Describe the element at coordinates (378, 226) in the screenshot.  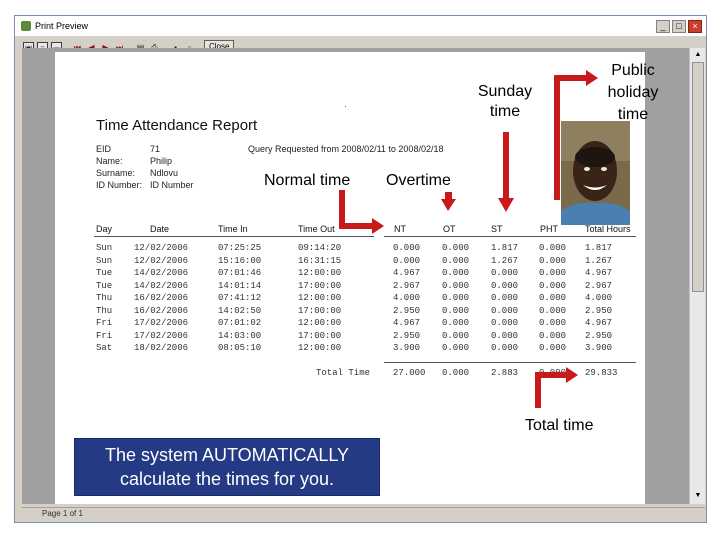
I see `normal-time-arrowhead` at that location.